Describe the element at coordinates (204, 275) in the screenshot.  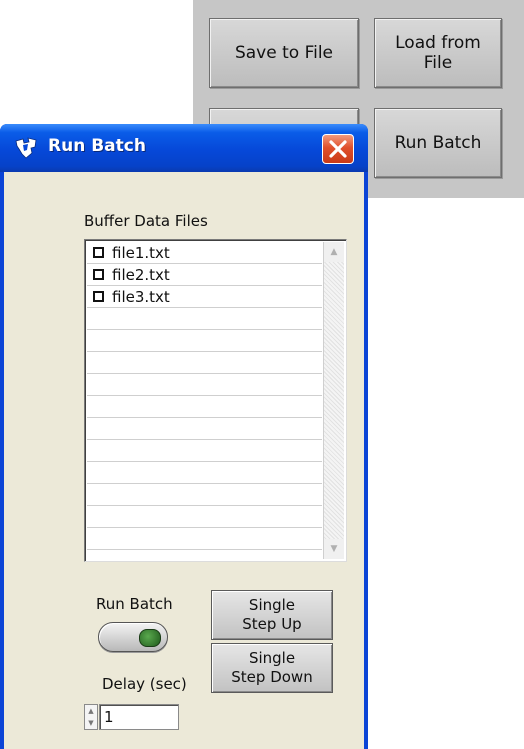
I see `list-item: file2.txt` at that location.